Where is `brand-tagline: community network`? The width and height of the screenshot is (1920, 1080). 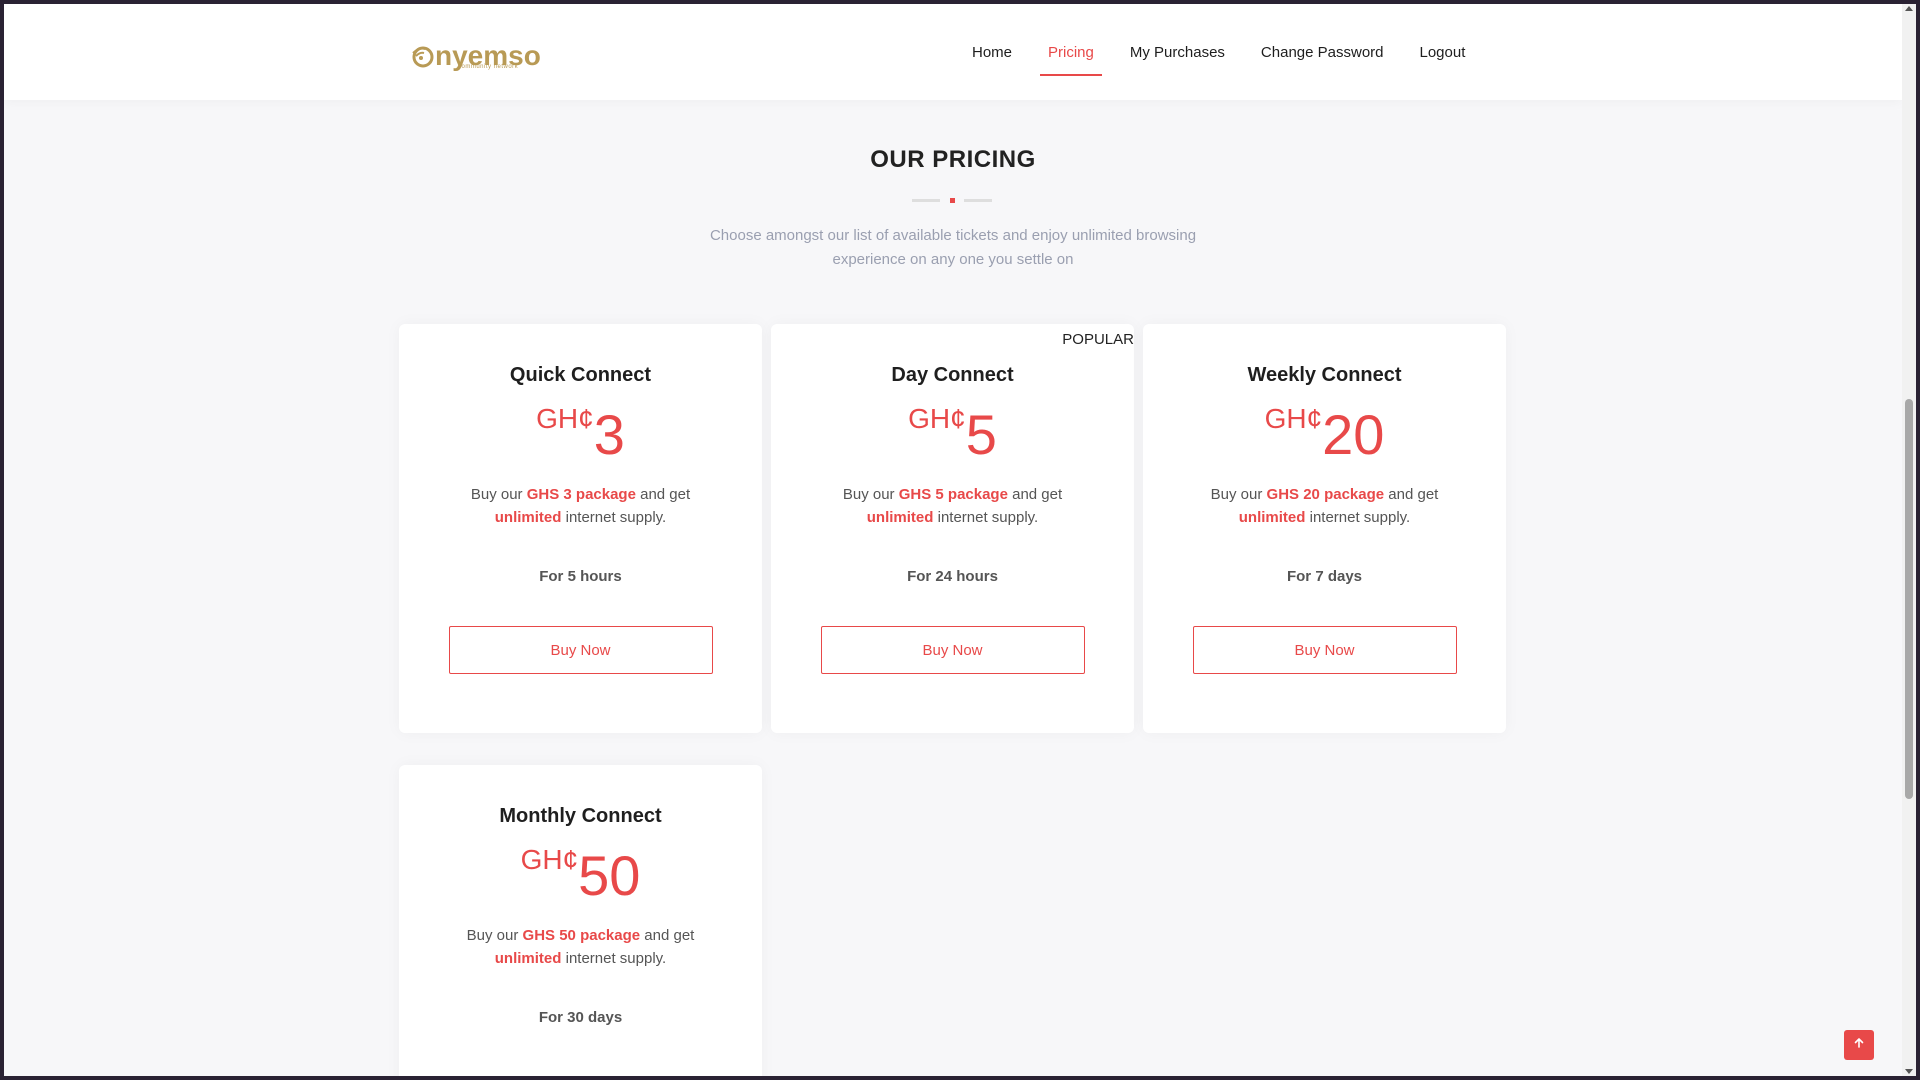
brand-tagline: community network is located at coordinates (488, 67).